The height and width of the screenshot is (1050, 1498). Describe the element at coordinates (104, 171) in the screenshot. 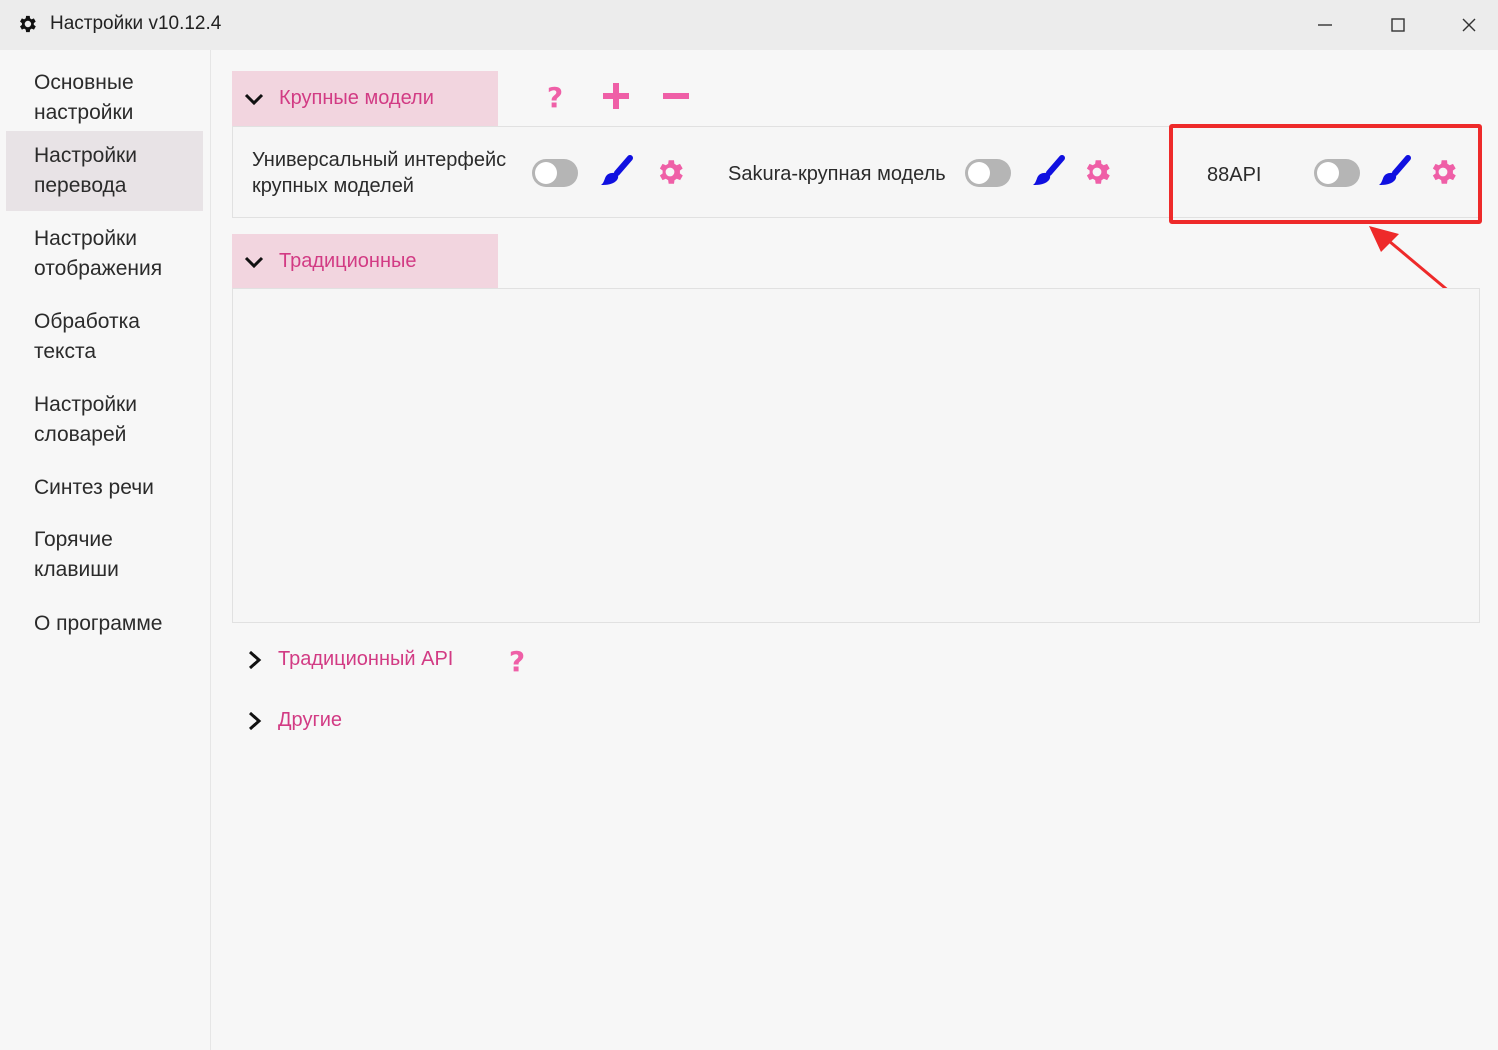

I see `sidebar-item-translation-settings: Настройки перевода` at that location.